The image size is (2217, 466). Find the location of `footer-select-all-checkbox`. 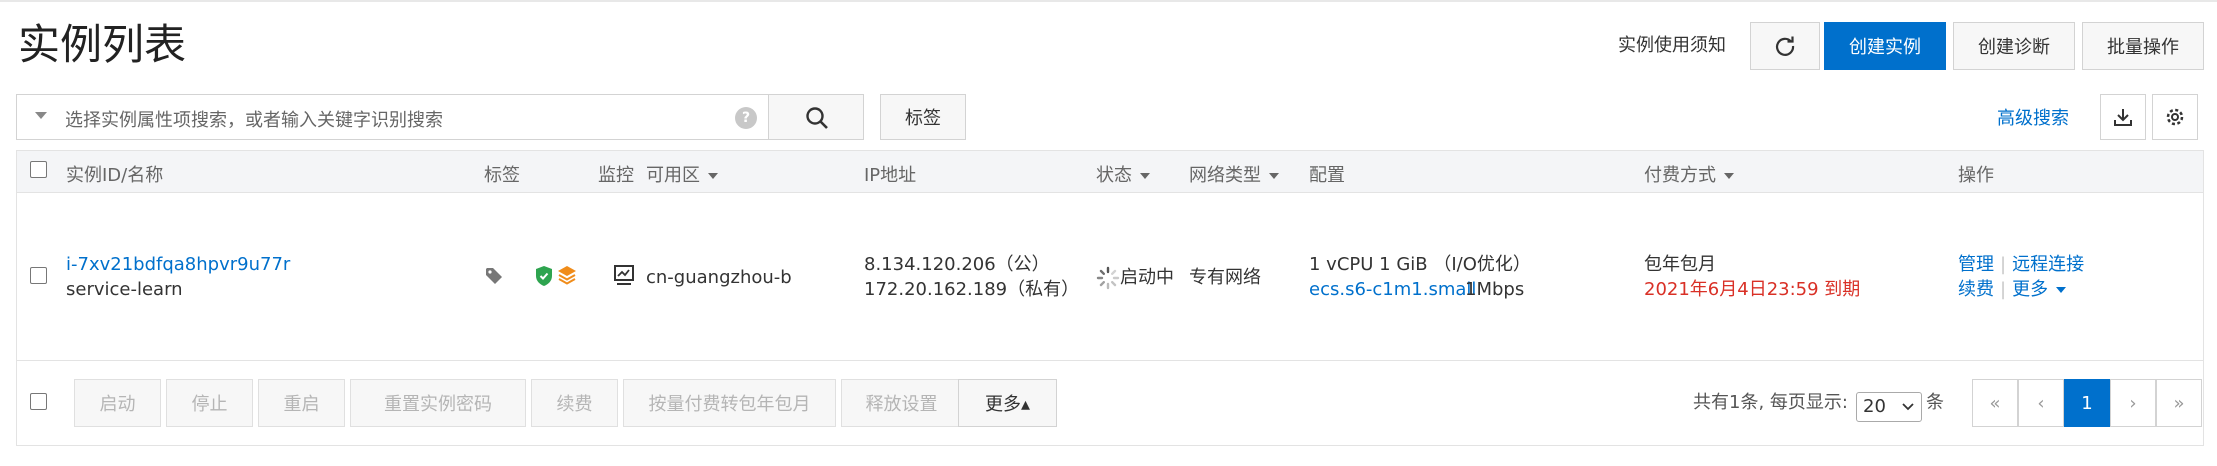

footer-select-all-checkbox is located at coordinates (38, 401).